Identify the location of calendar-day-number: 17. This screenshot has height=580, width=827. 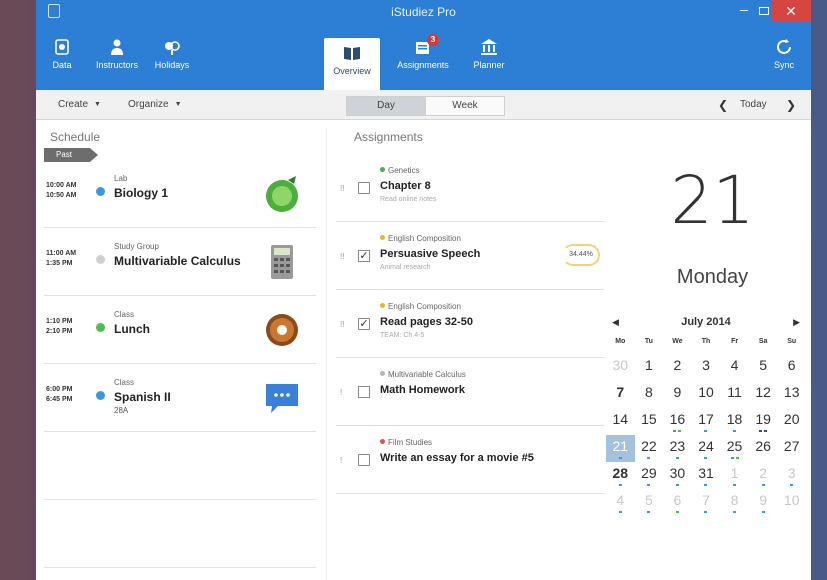
(706, 419).